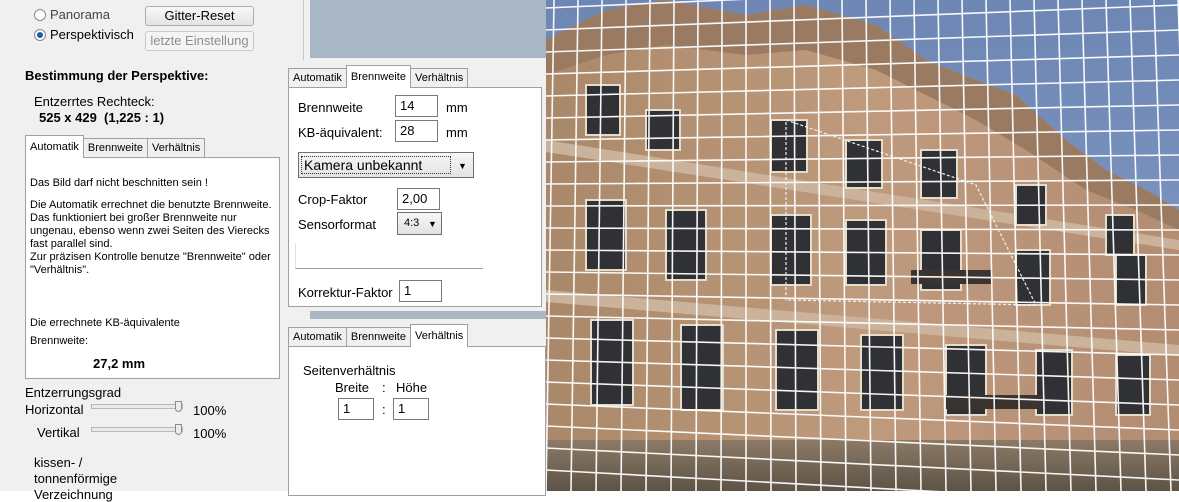 Image resolution: width=1179 pixels, height=502 pixels. What do you see at coordinates (210, 433) in the screenshot?
I see `vertical-value: 100%` at bounding box center [210, 433].